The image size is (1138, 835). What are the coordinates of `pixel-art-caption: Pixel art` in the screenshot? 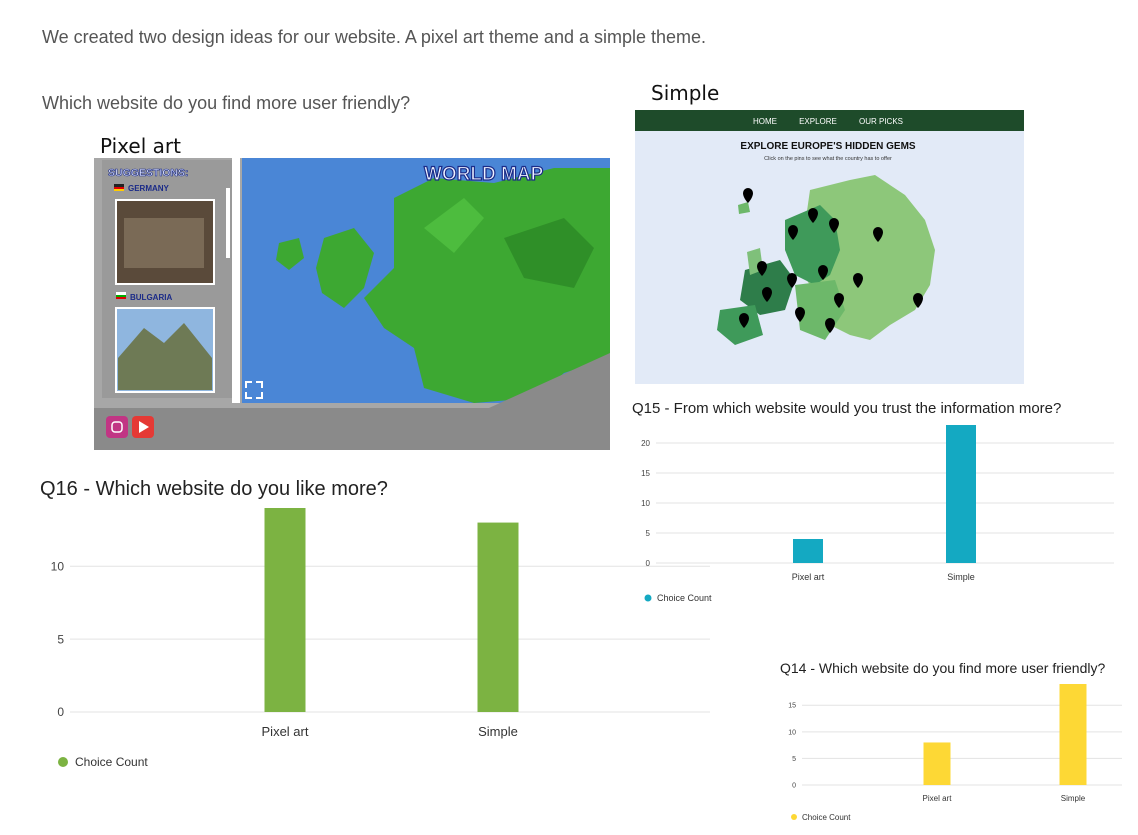 It's located at (140, 146).